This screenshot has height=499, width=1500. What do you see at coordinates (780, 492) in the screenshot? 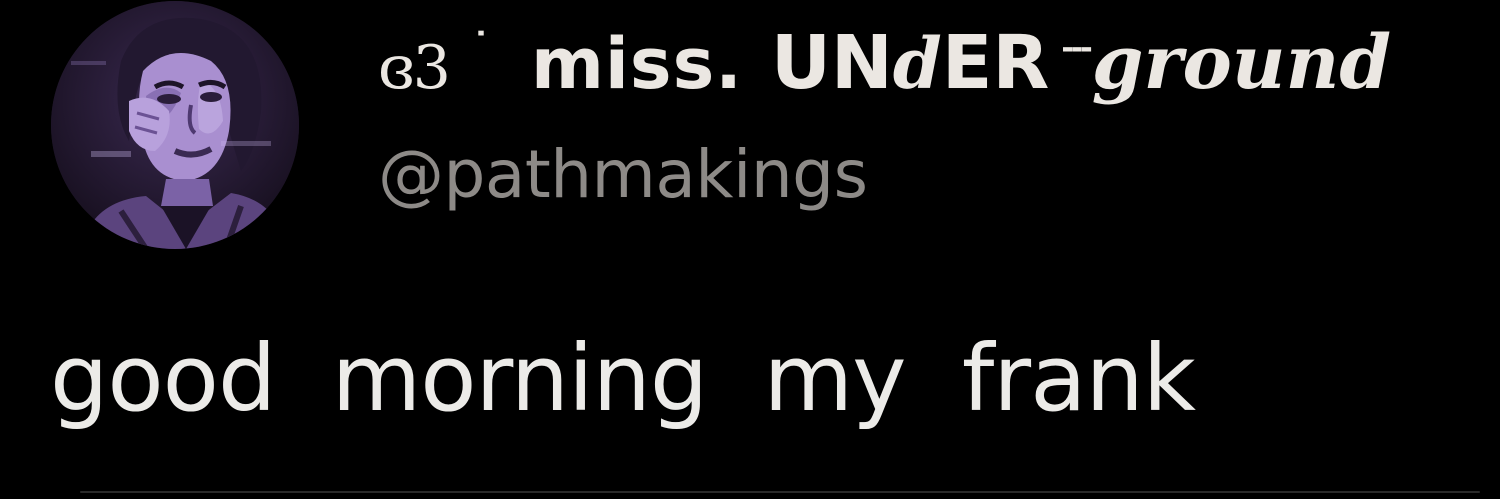
I see `divider` at bounding box center [780, 492].